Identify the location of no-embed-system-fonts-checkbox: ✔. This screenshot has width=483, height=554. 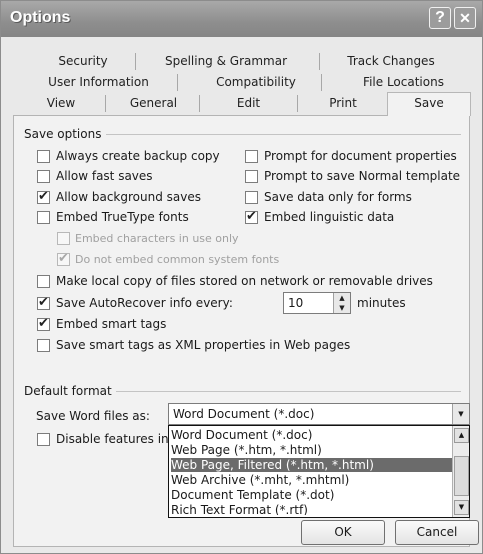
(63, 258).